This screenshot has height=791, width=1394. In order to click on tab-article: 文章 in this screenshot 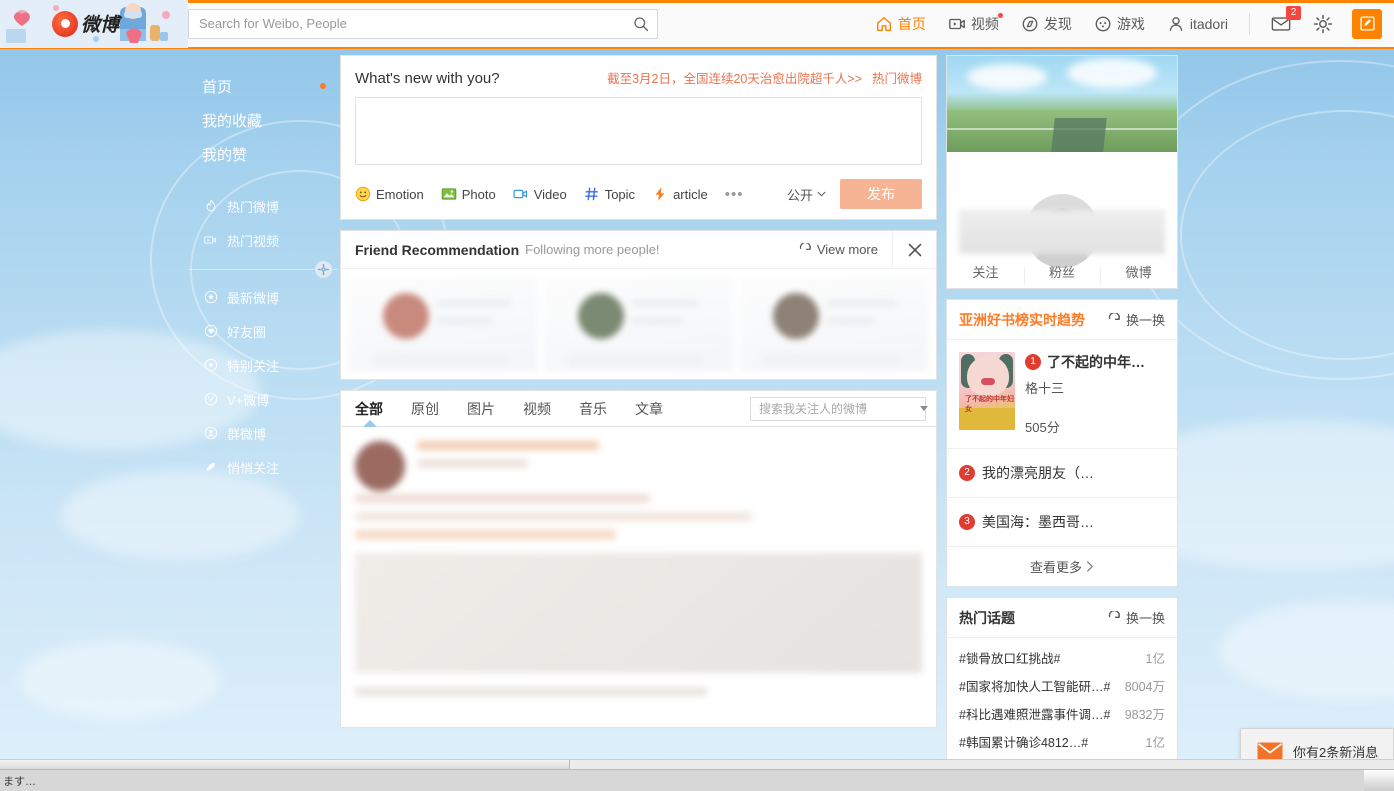, I will do `click(649, 409)`.